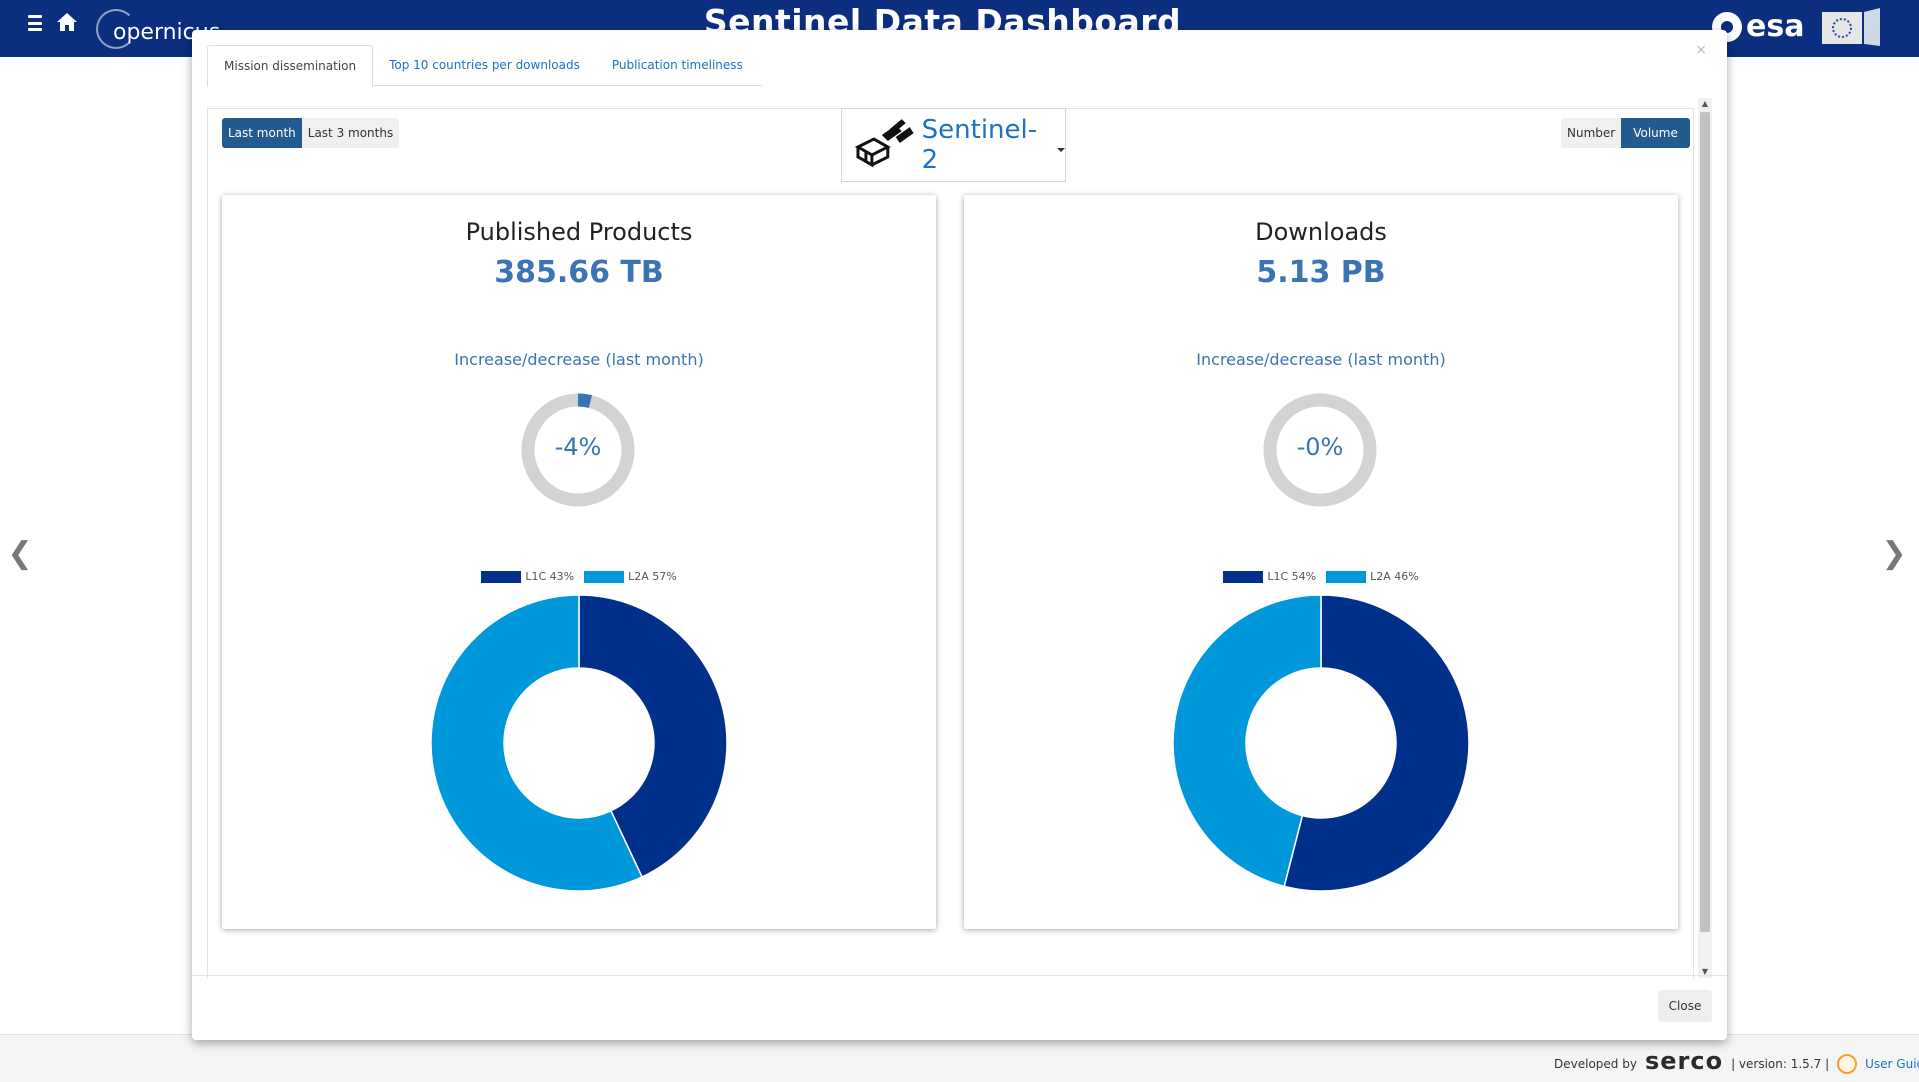 This screenshot has width=1919, height=1082. What do you see at coordinates (1705, 522) in the screenshot?
I see `scrollbar-thumb` at bounding box center [1705, 522].